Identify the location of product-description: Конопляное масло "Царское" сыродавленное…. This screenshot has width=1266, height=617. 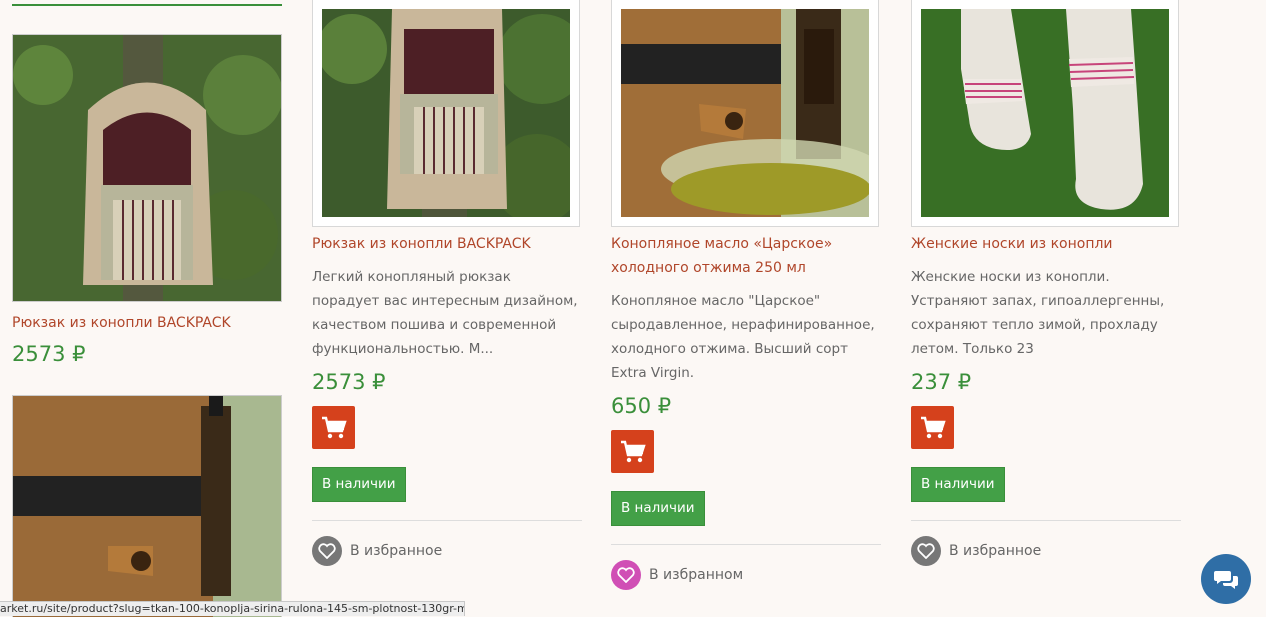
(743, 337).